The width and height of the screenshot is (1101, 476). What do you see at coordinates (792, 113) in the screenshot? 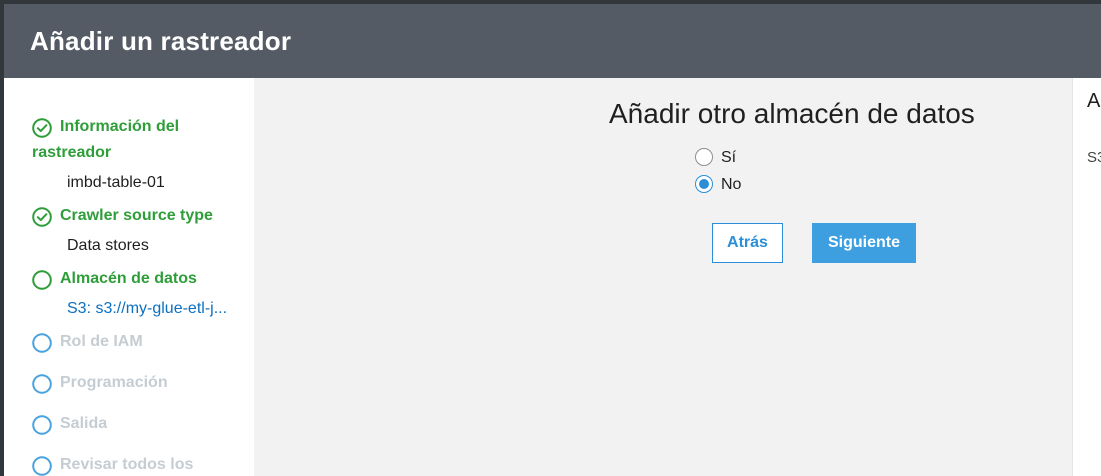
I see `section-heading: Añadir otro almacén de datos` at bounding box center [792, 113].